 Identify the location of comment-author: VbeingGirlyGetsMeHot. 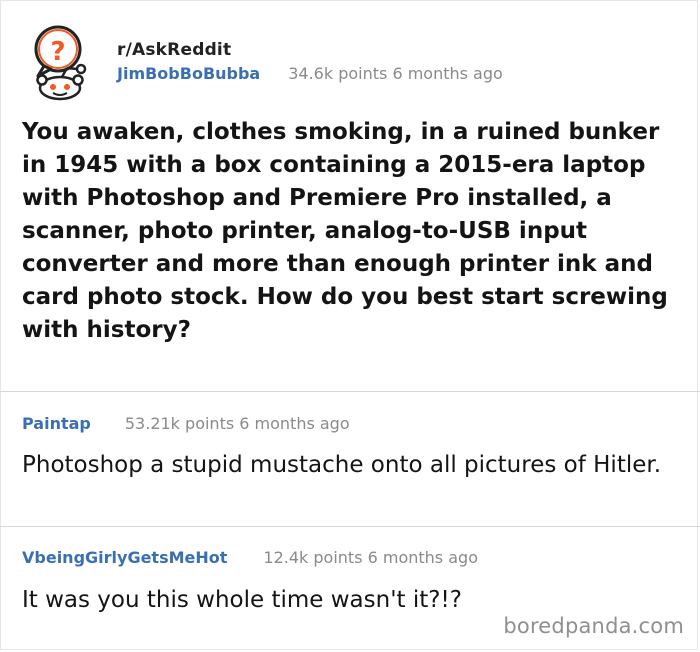
(124, 557).